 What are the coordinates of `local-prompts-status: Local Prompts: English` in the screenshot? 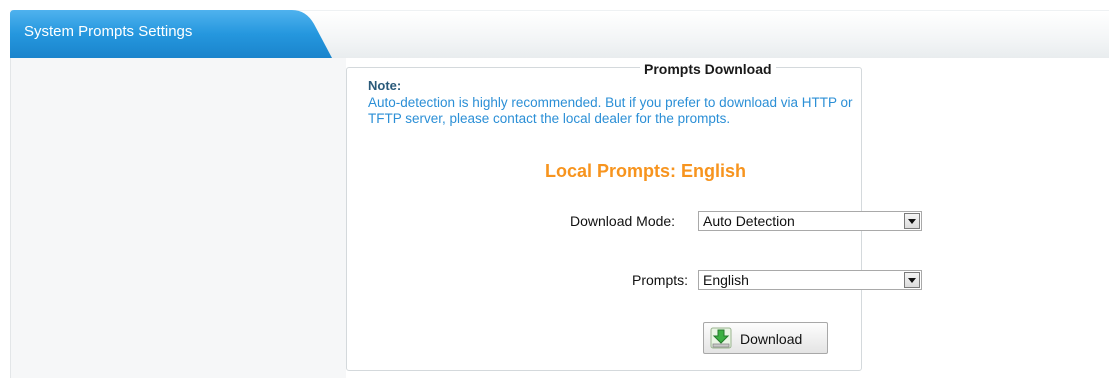 It's located at (646, 171).